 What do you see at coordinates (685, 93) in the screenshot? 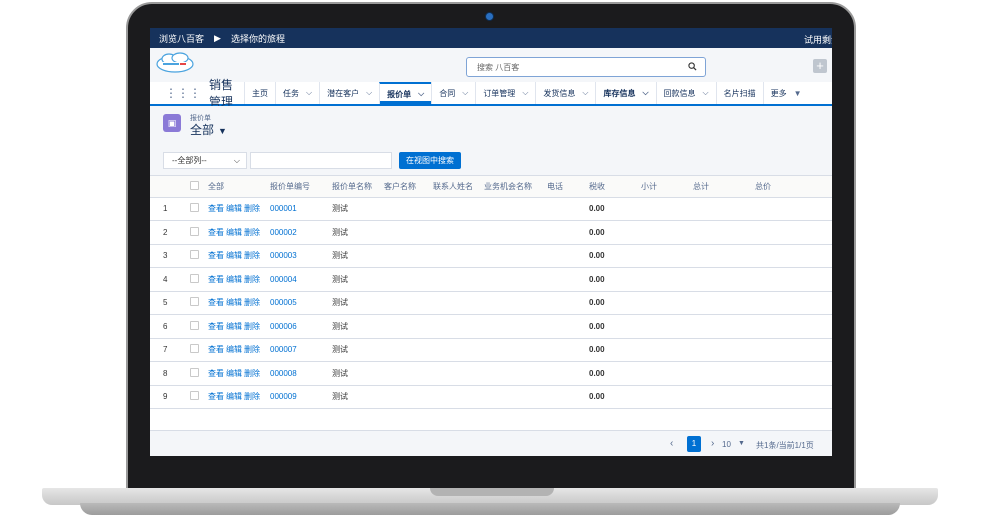
I see `tab-payments: 回款信息 ⌵` at bounding box center [685, 93].